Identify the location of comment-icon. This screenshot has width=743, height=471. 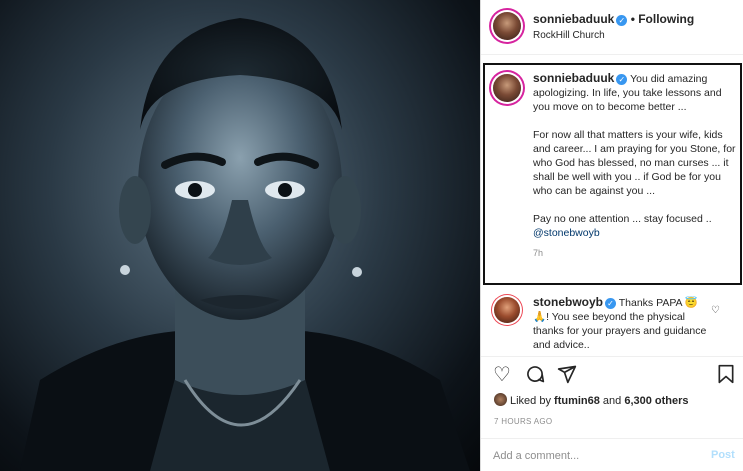
(536, 375).